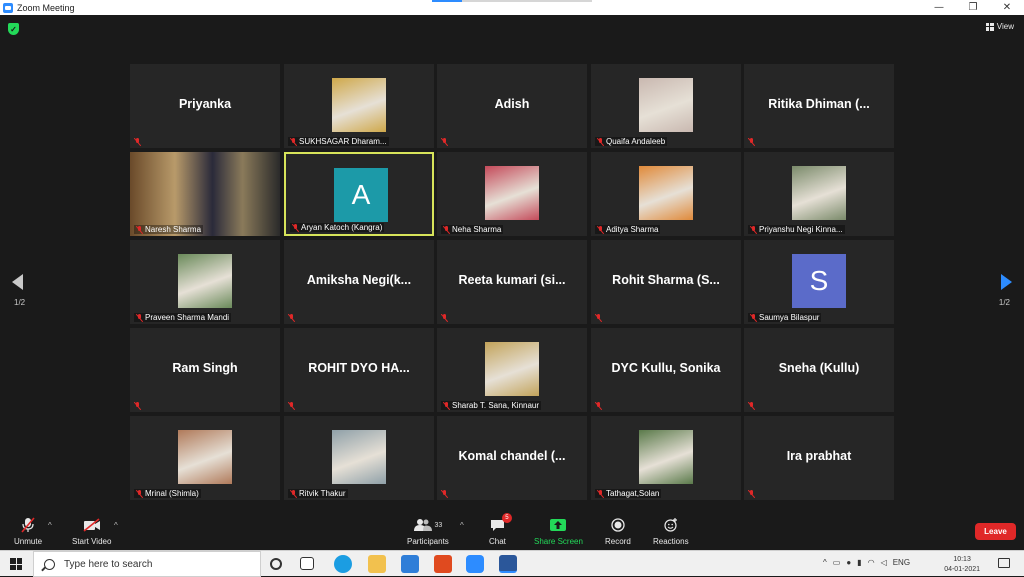 Image resolution: width=1024 pixels, height=577 pixels. Describe the element at coordinates (116, 525) in the screenshot. I see `video-options-chevron-icon: ^` at that location.